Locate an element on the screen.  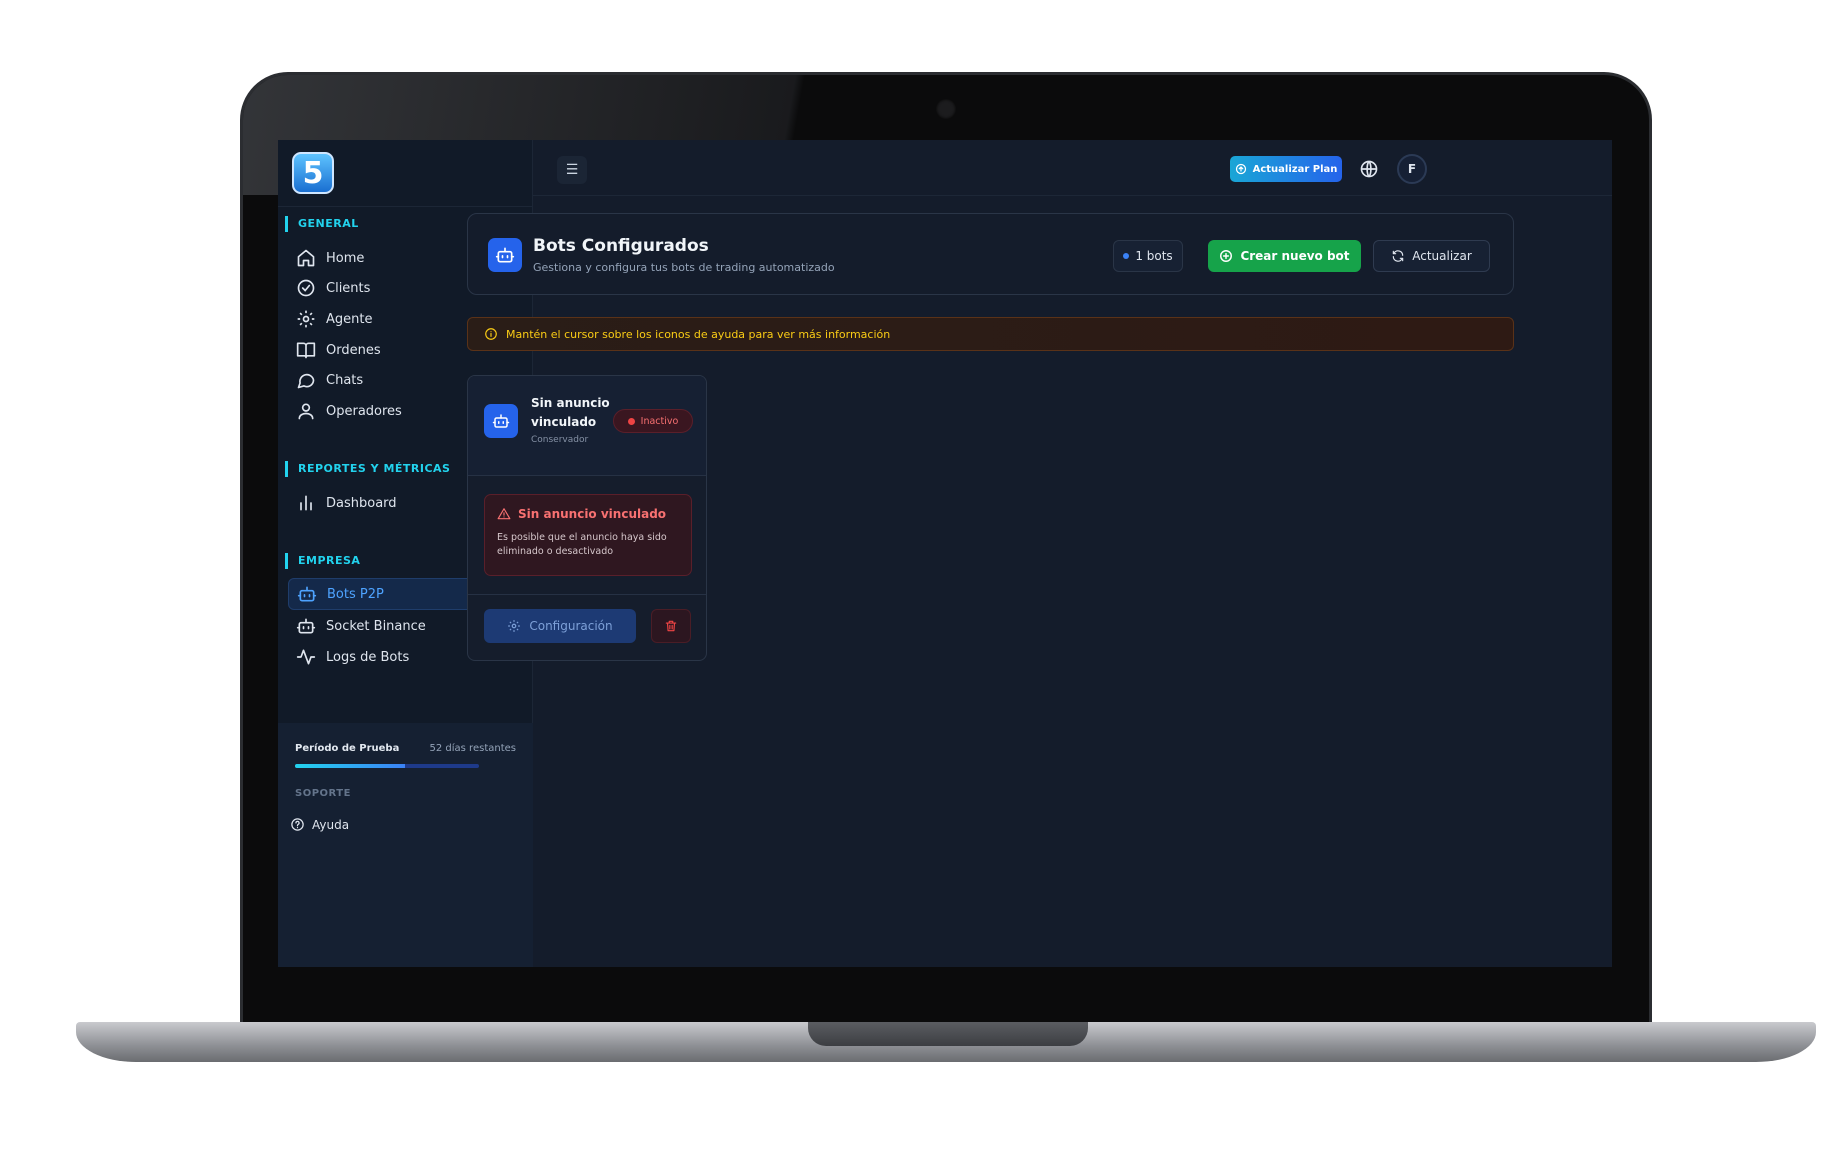
bots-count-badge: 1 bots is located at coordinates (1148, 256).